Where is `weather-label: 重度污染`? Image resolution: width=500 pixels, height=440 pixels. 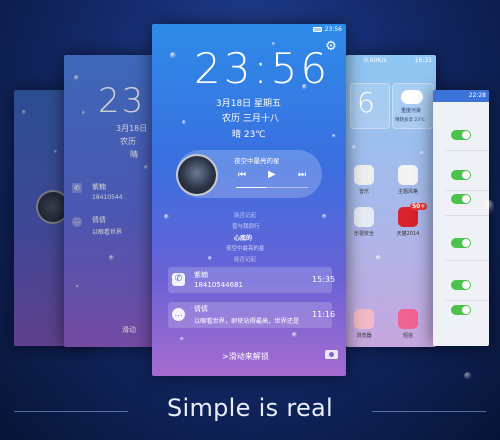 weather-label: 重度污染 is located at coordinates (411, 111).